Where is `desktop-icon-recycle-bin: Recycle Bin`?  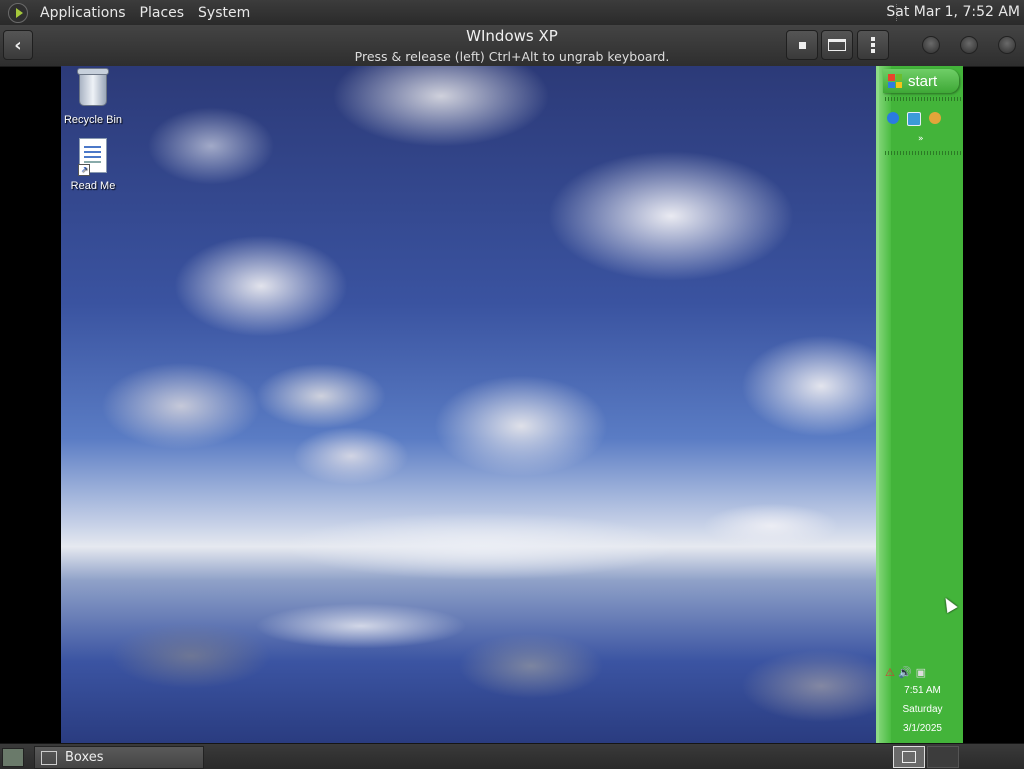
desktop-icon-recycle-bin: Recycle Bin is located at coordinates (94, 97).